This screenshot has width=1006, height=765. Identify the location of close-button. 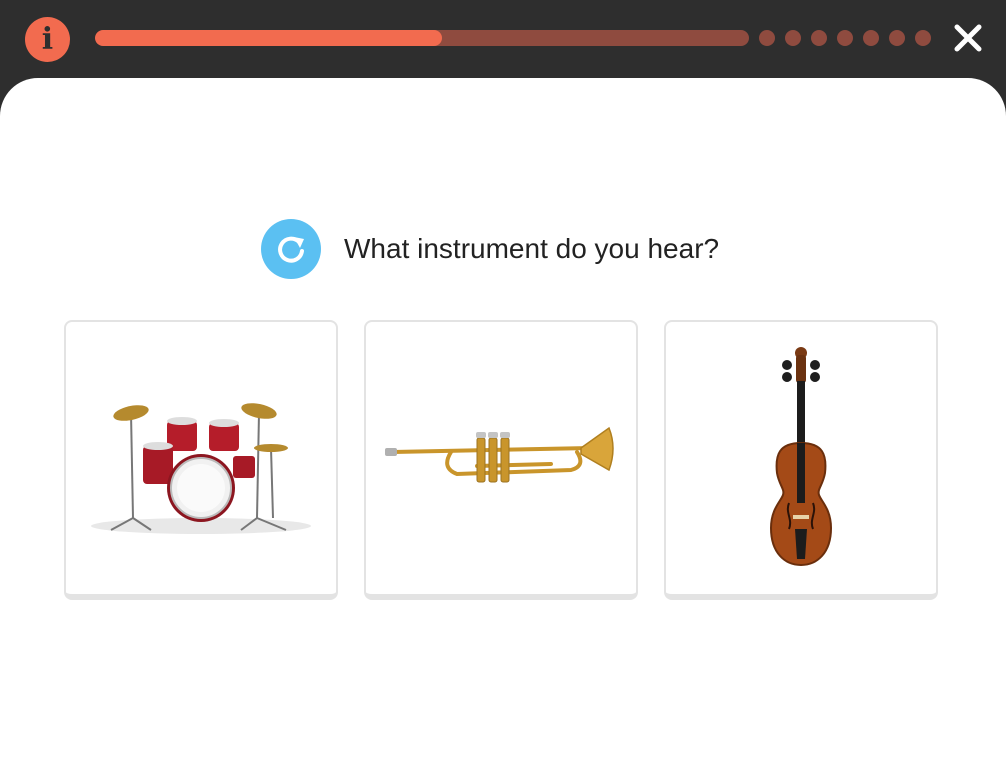
(968, 38).